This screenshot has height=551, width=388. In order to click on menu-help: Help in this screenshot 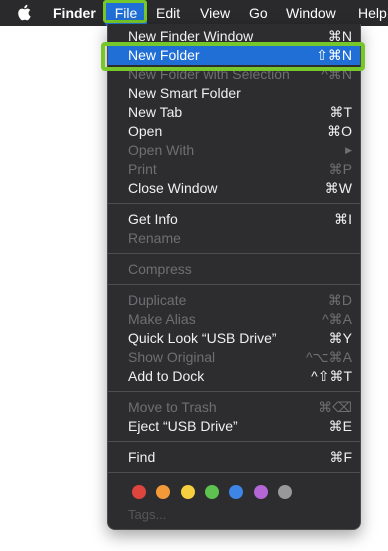, I will do `click(372, 13)`.